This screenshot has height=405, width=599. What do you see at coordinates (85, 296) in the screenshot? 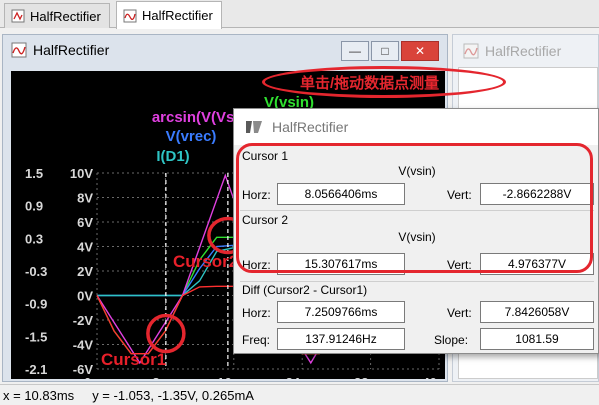
I see `y-right-tick-label: 0V` at bounding box center [85, 296].